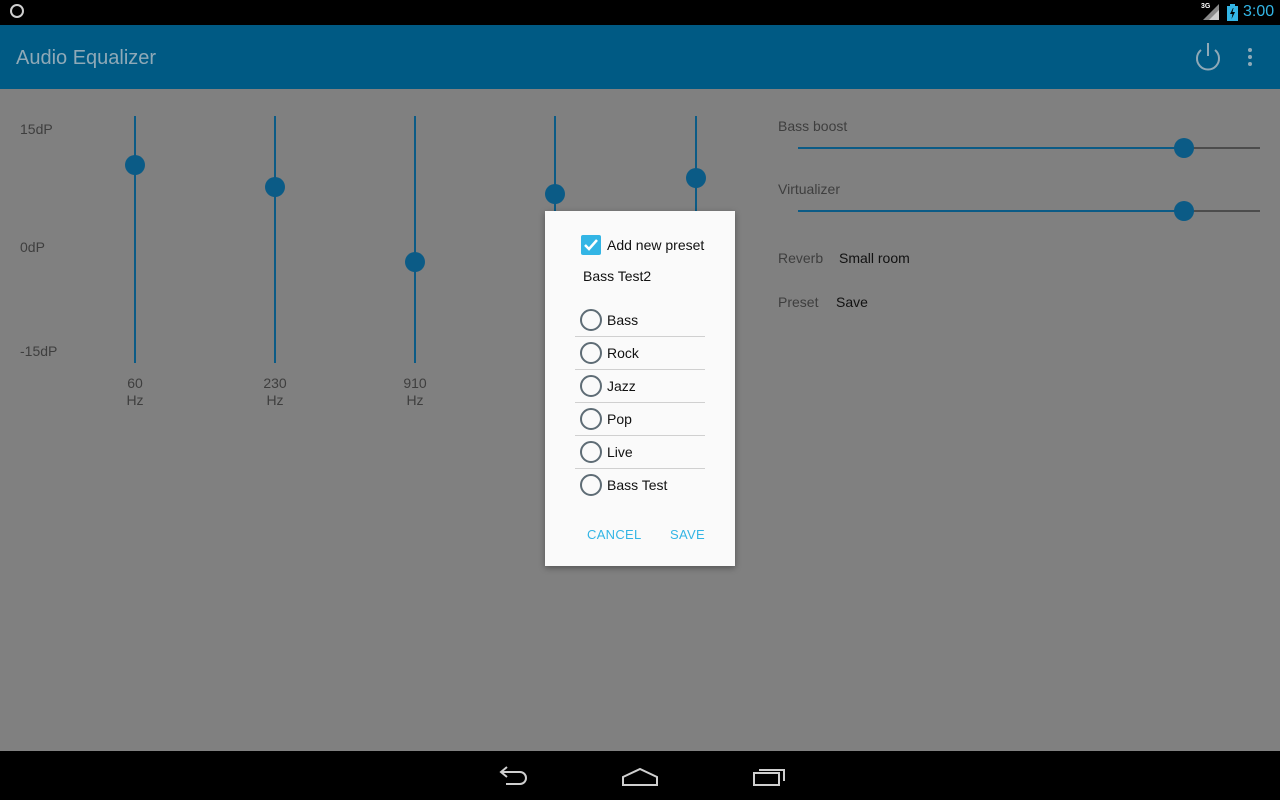 This screenshot has width=1280, height=800. I want to click on recents-icon, so click(769, 777).